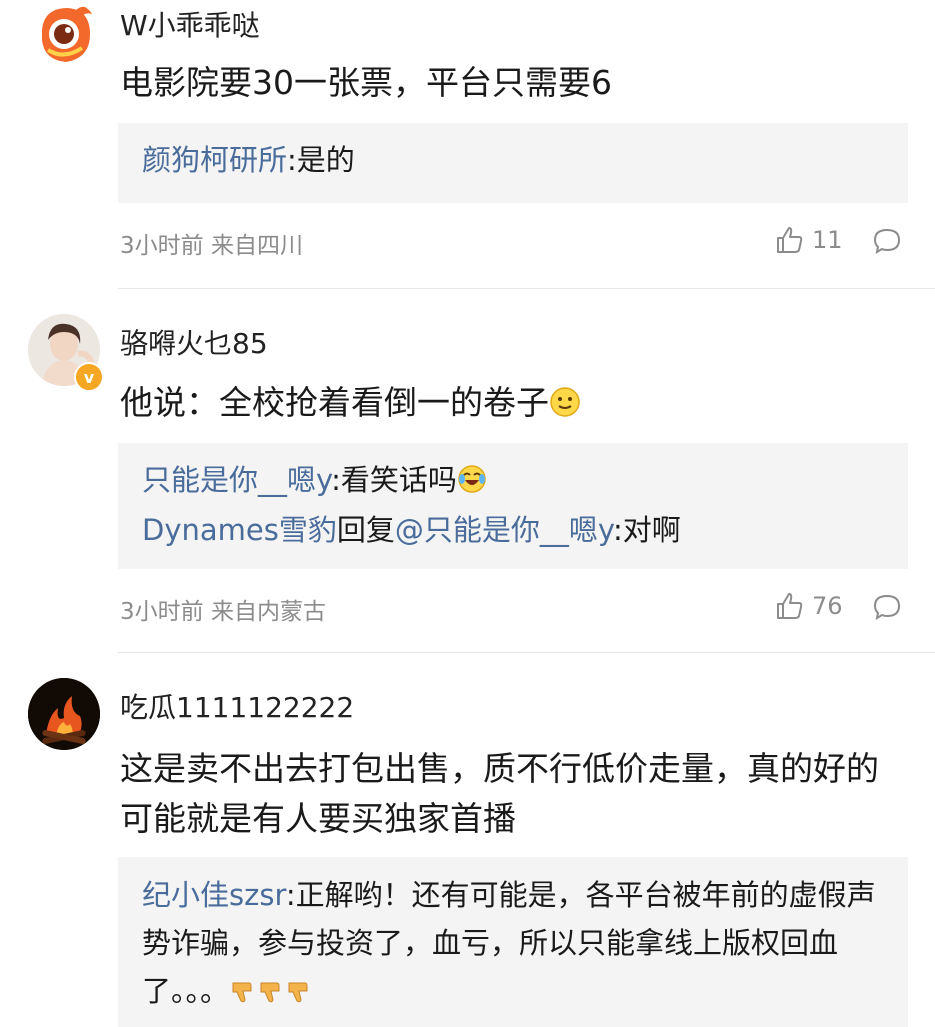 This screenshot has height=1027, width=935. What do you see at coordinates (827, 606) in the screenshot?
I see `like-count: 76` at bounding box center [827, 606].